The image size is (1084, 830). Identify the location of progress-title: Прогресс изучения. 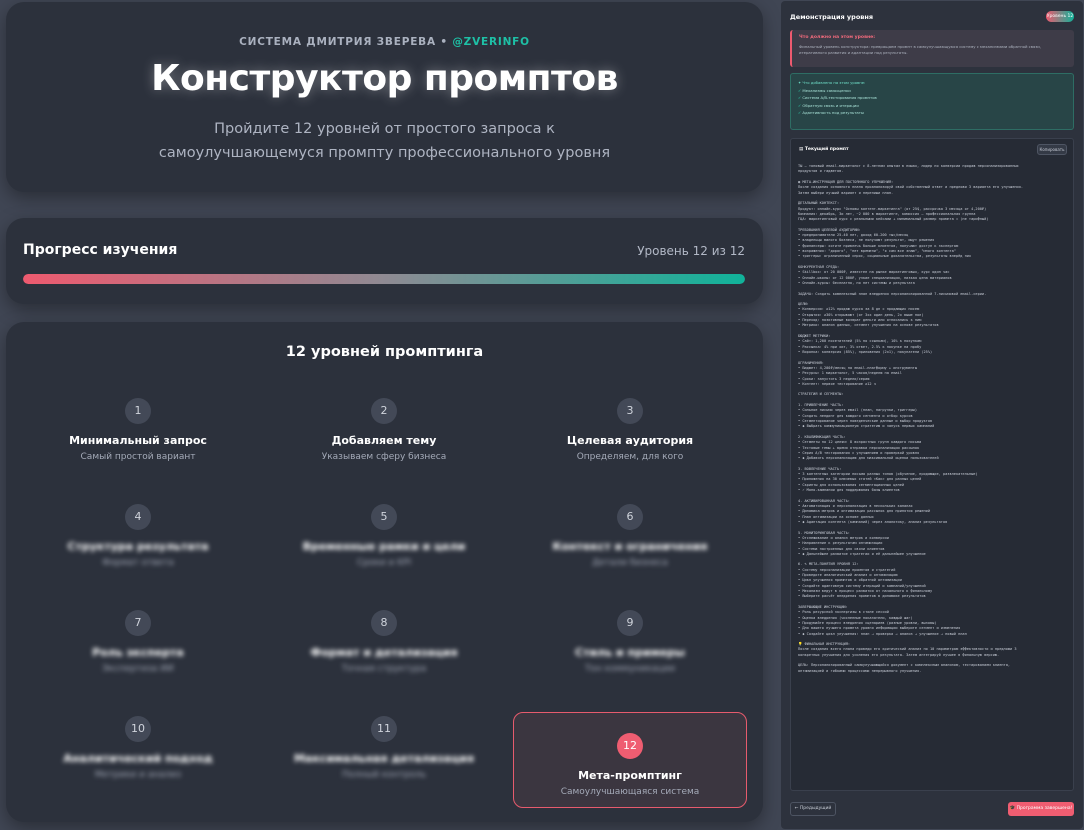
(100, 250).